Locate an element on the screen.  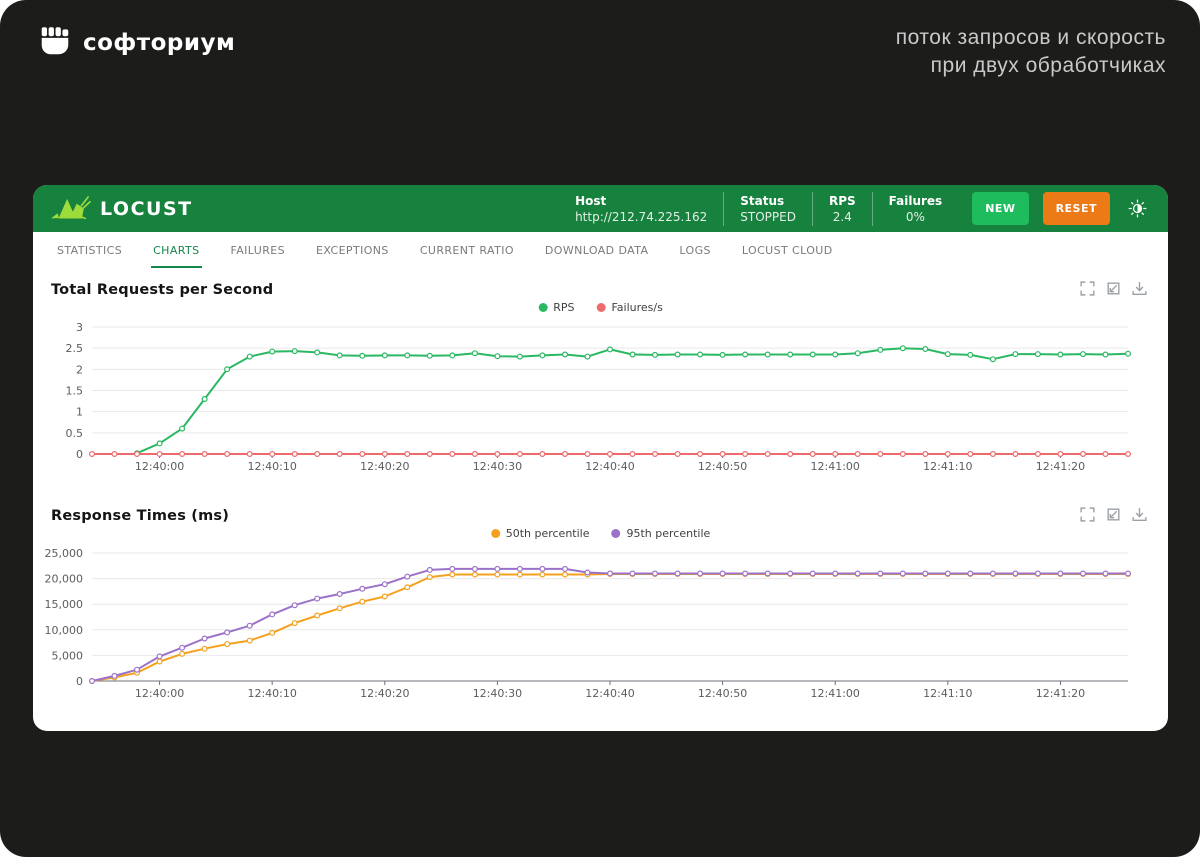
rps-chart-legend: RPS Failures/s is located at coordinates (600, 307).